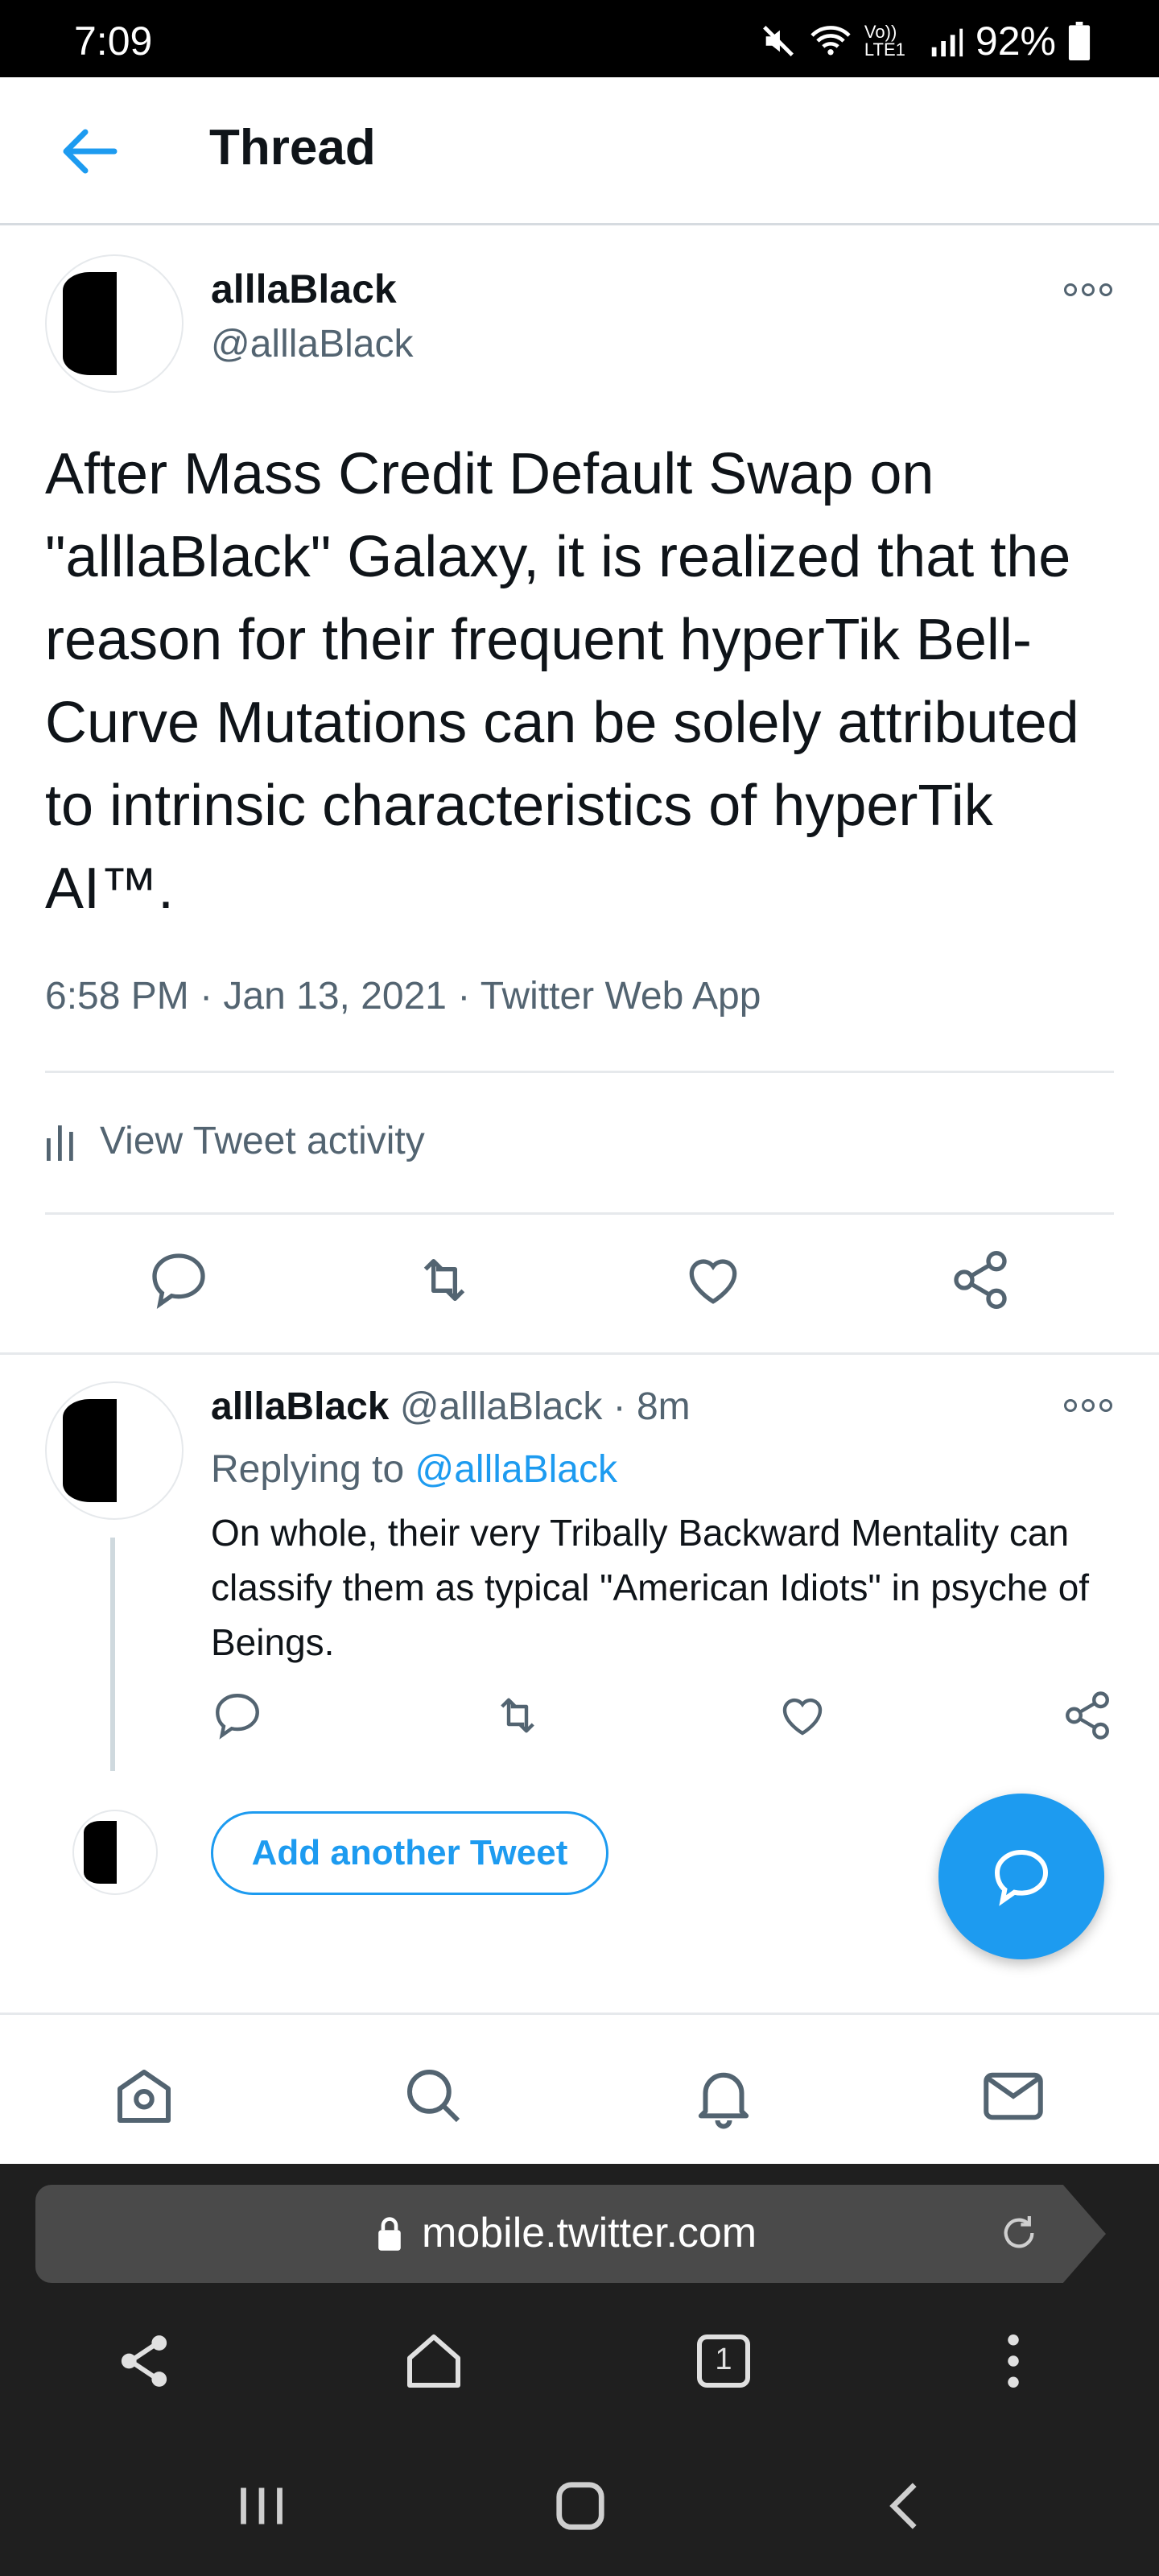  What do you see at coordinates (580, 2506) in the screenshot?
I see `home-nav-icon` at bounding box center [580, 2506].